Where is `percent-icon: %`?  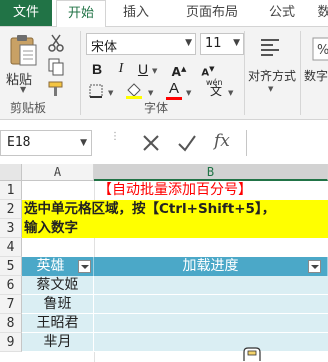 percent-icon: % is located at coordinates (320, 49).